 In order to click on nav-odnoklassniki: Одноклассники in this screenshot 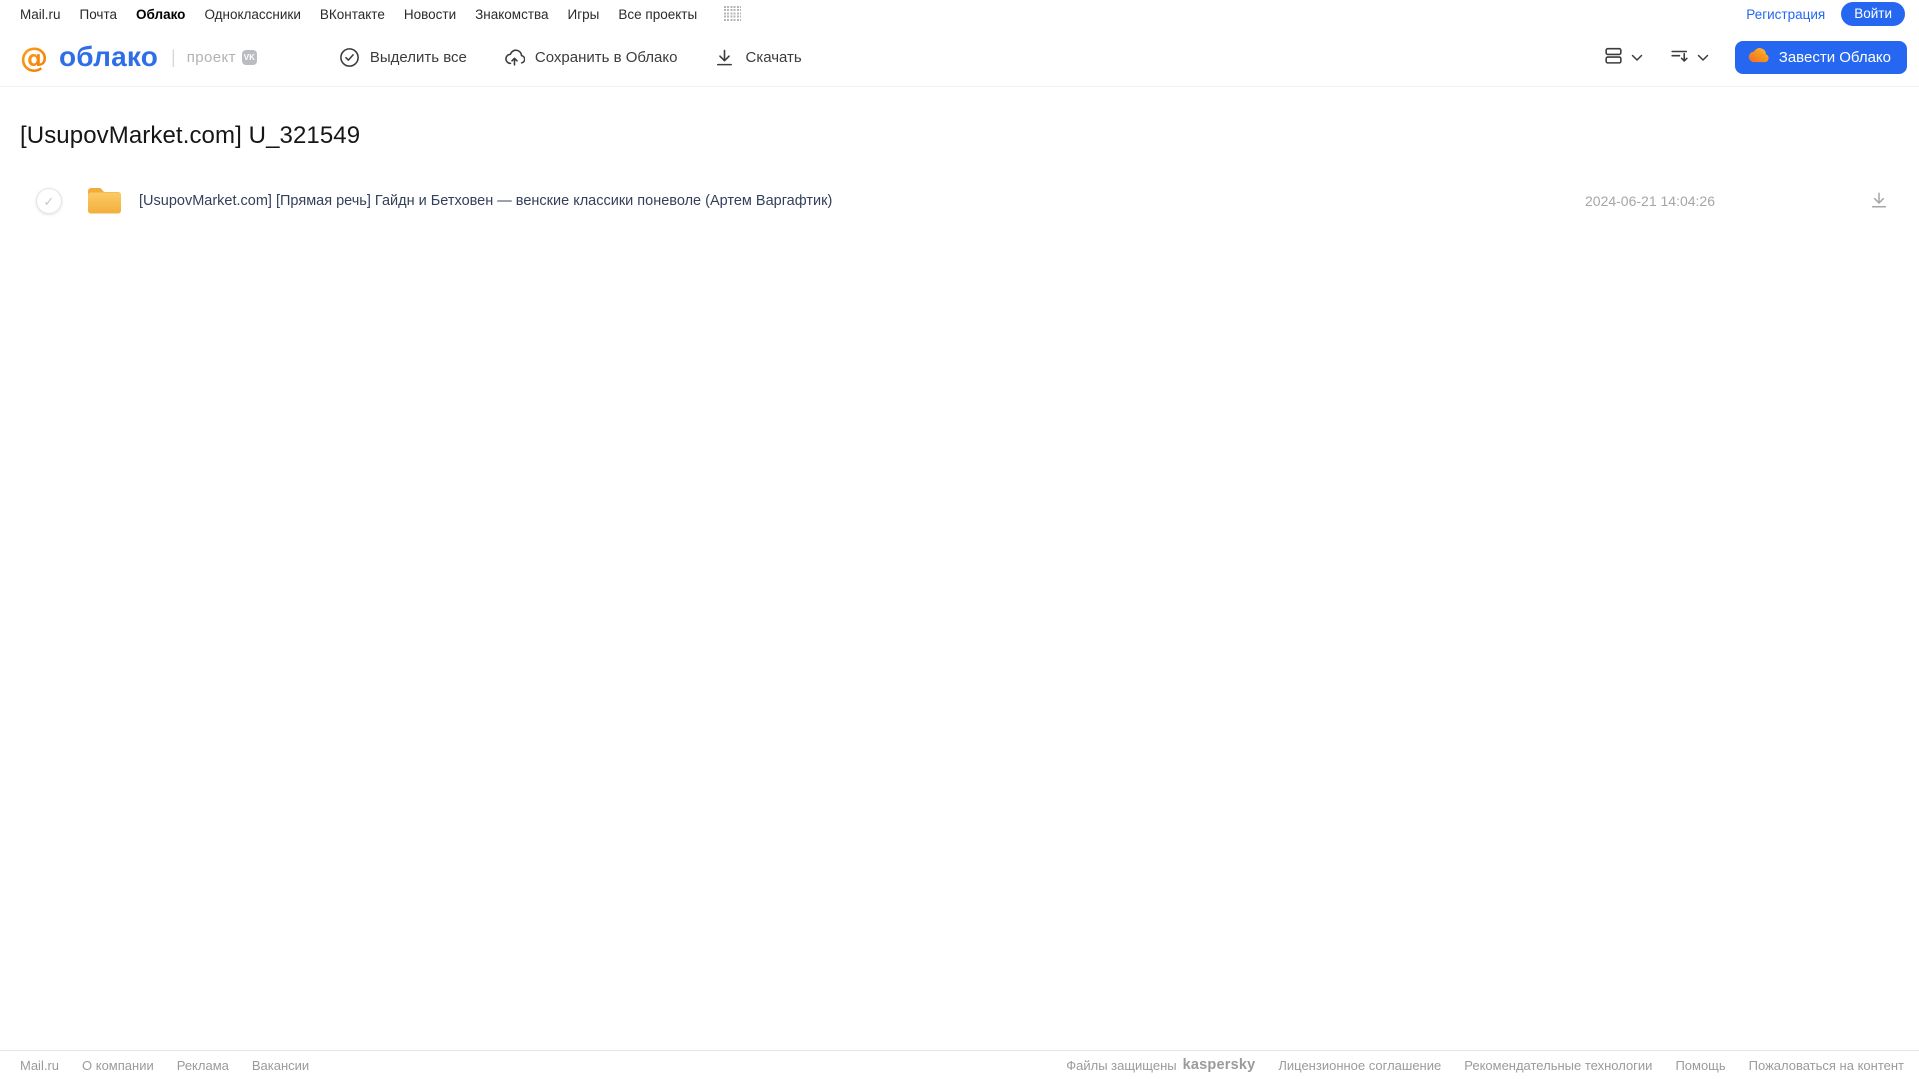, I will do `click(252, 14)`.